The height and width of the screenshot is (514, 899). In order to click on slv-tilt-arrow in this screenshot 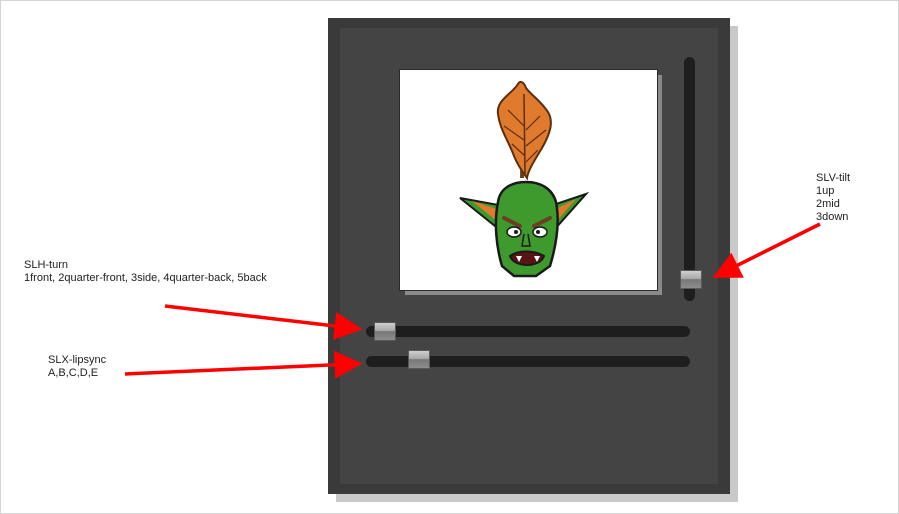, I will do `click(766, 250)`.